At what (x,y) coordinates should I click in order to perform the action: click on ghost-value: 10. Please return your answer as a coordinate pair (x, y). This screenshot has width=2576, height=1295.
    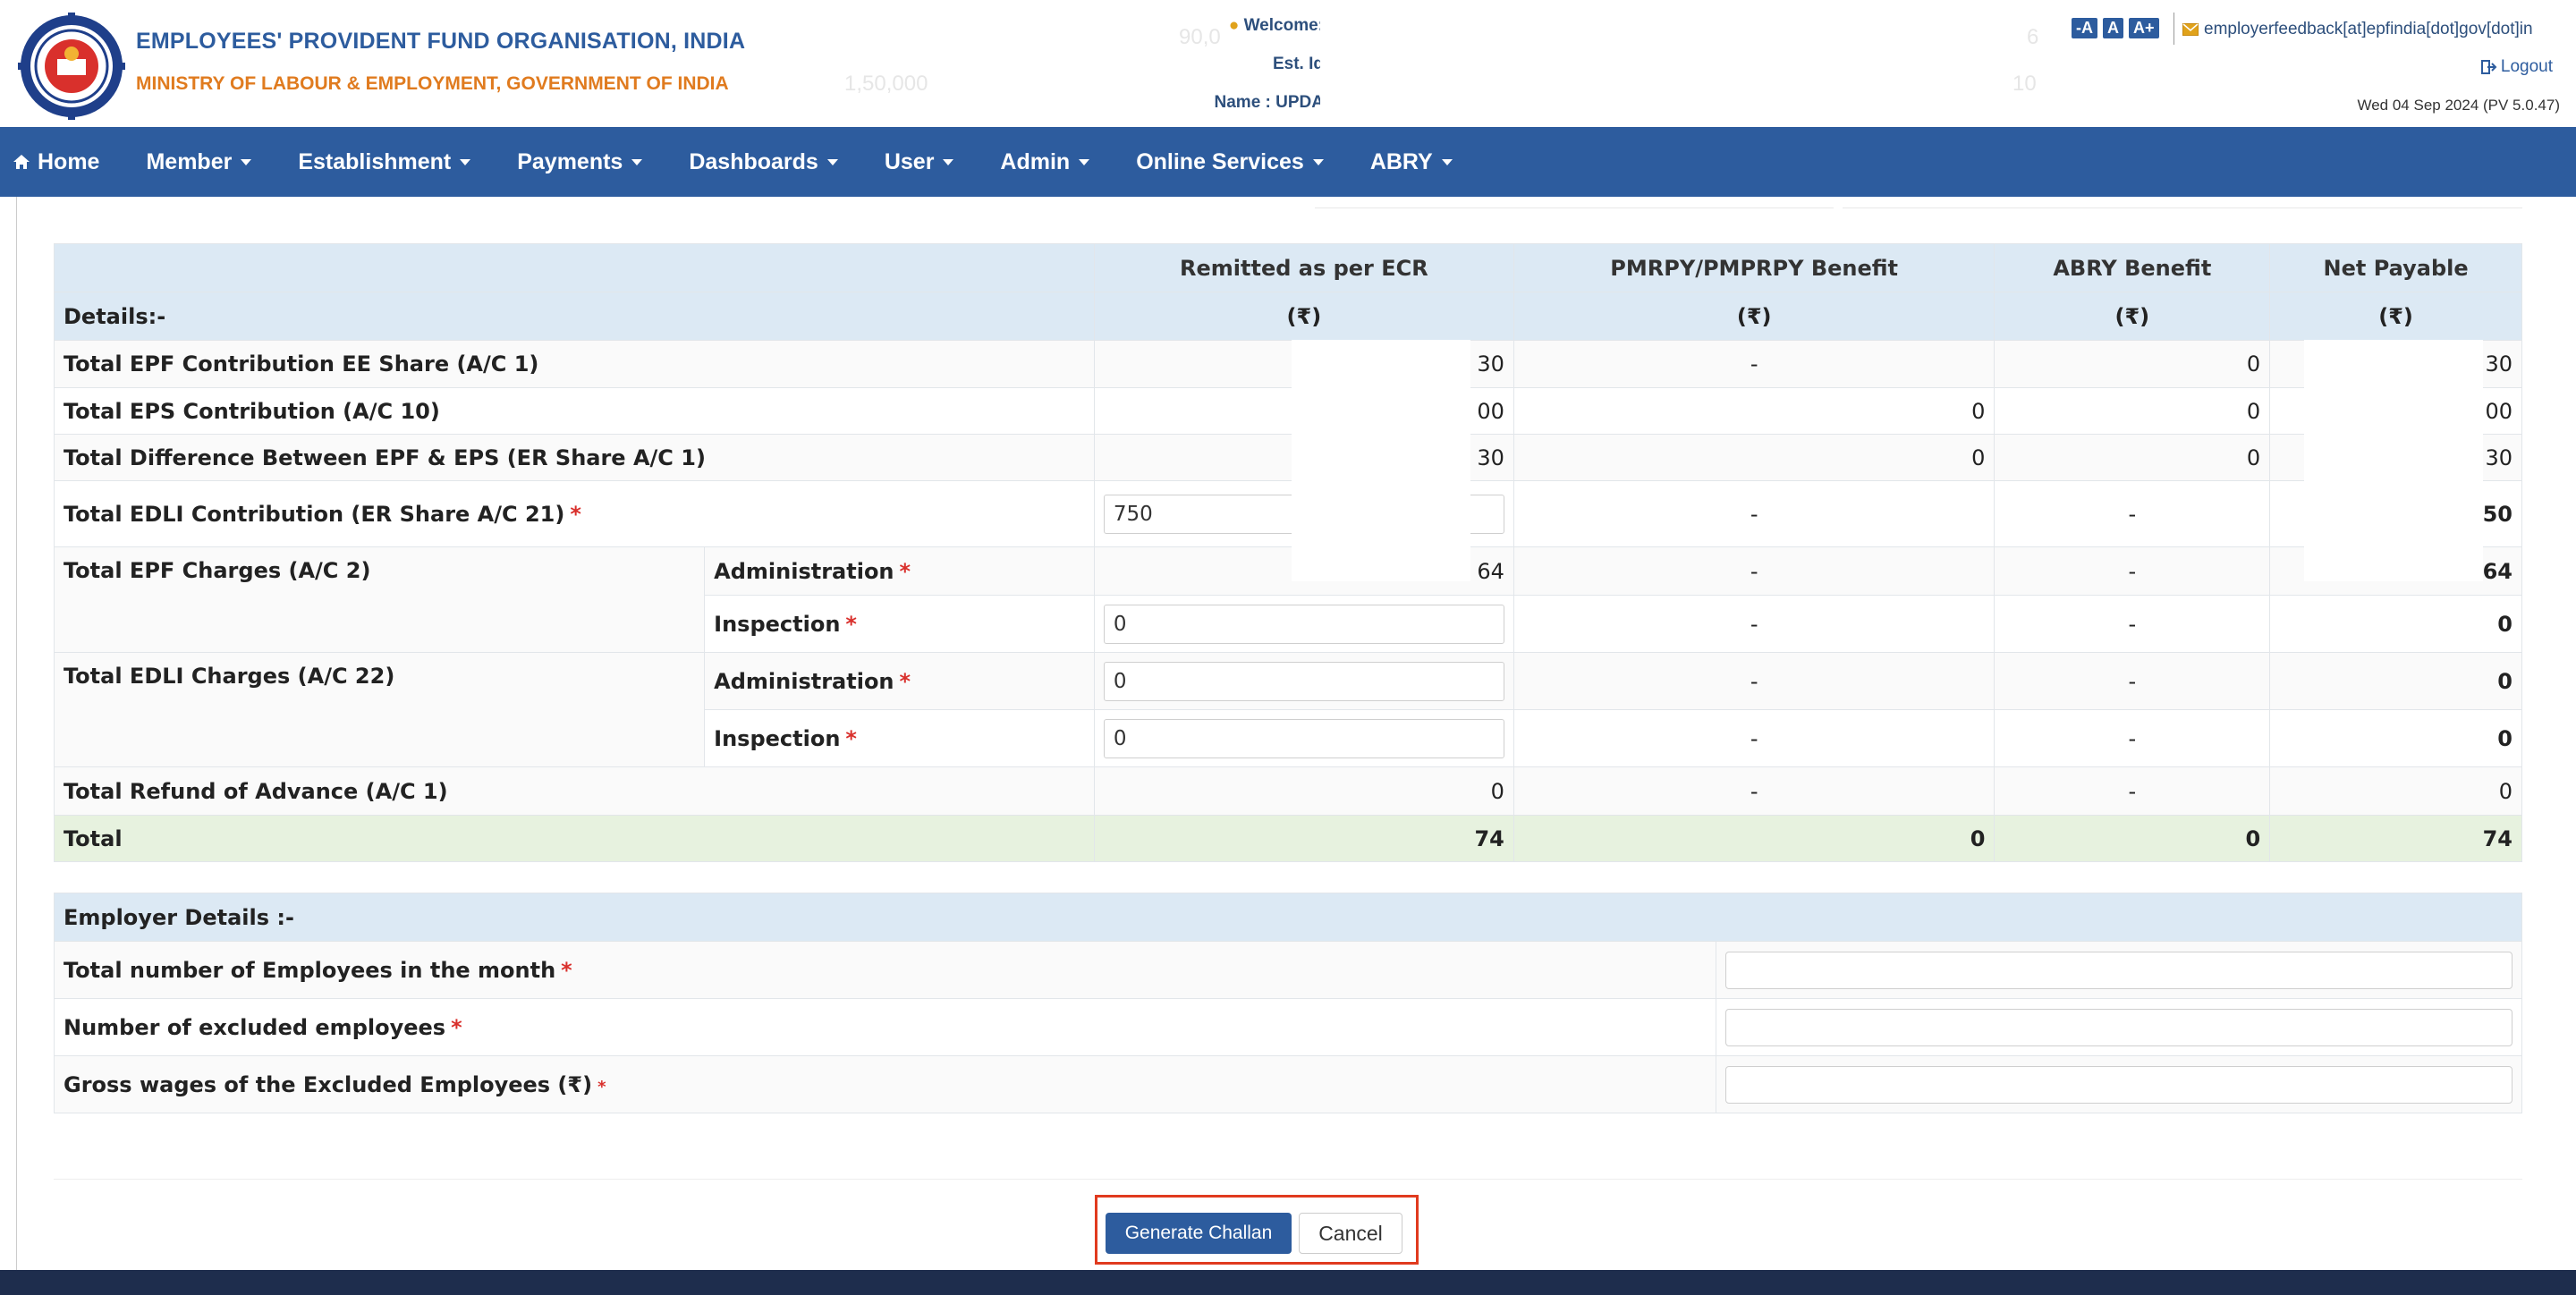
    Looking at the image, I should click on (2024, 84).